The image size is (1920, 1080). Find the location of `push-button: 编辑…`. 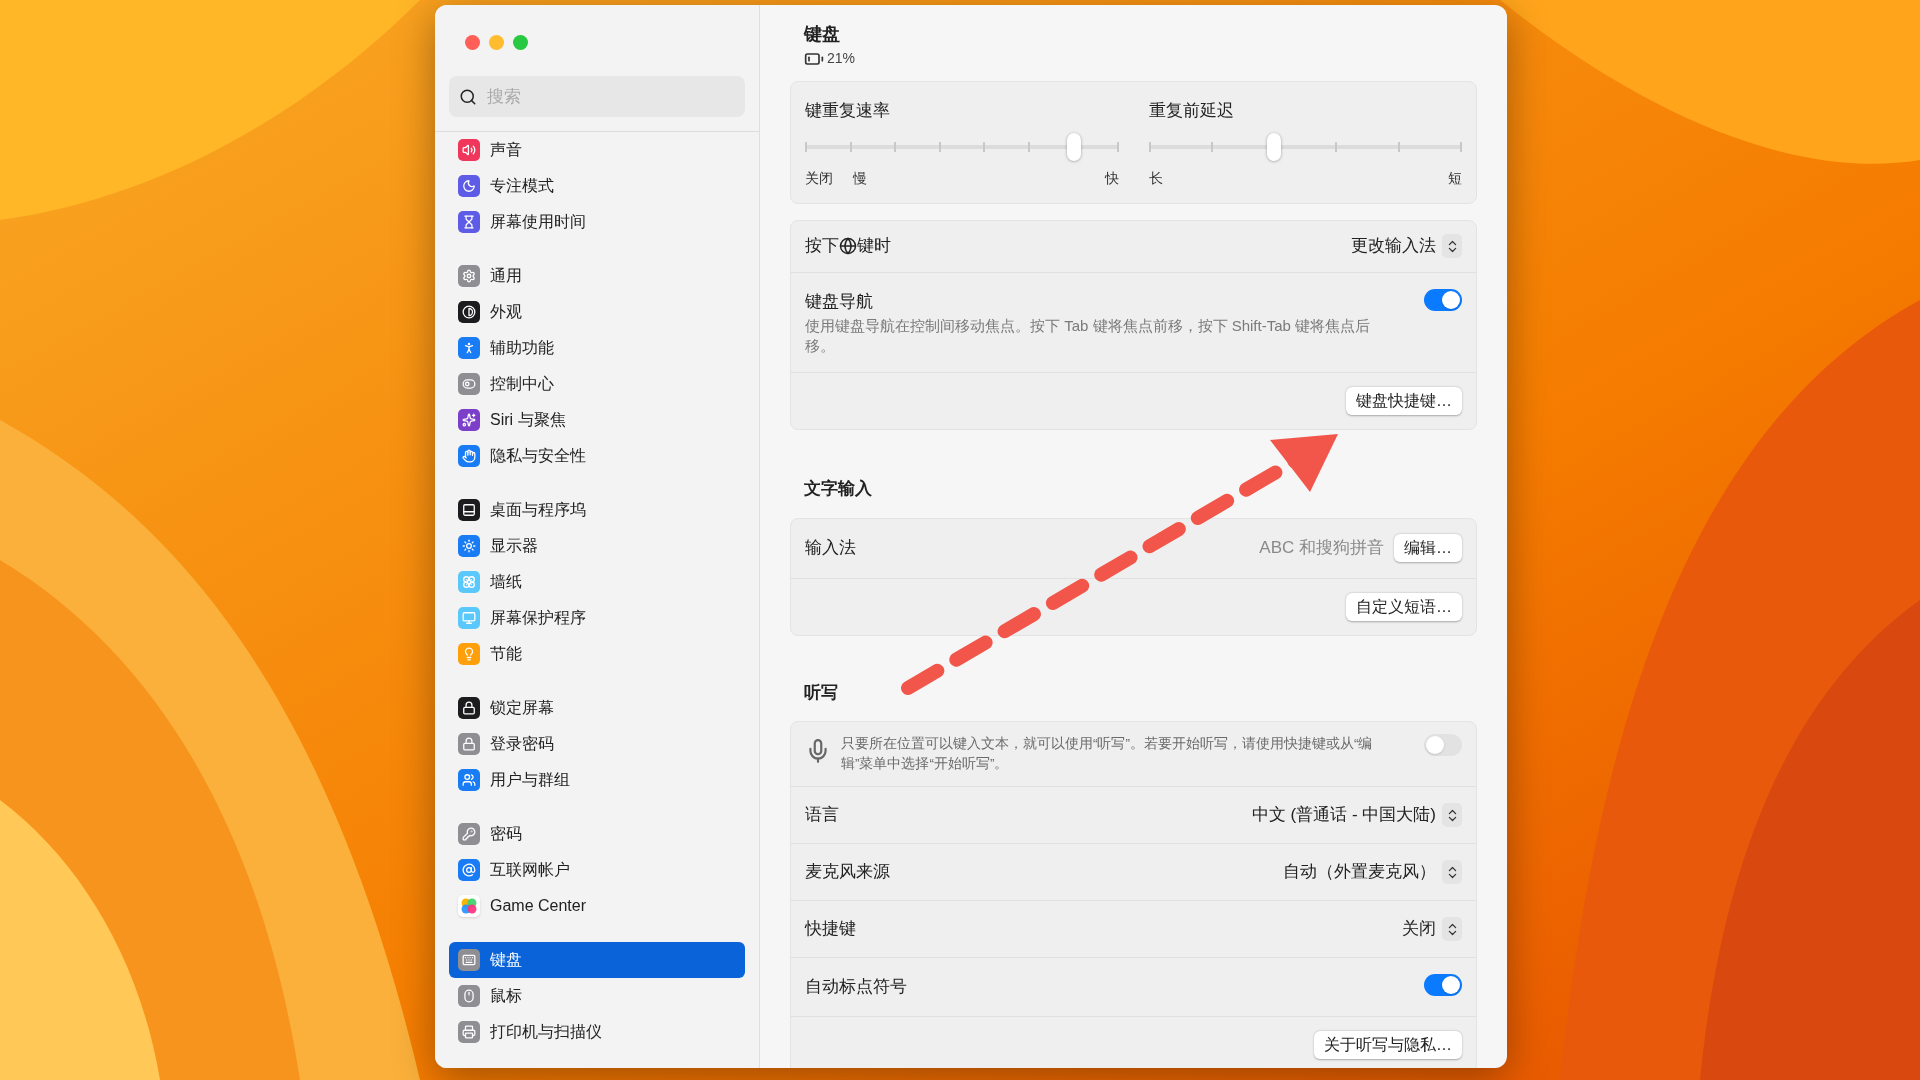

push-button: 编辑… is located at coordinates (1428, 548).